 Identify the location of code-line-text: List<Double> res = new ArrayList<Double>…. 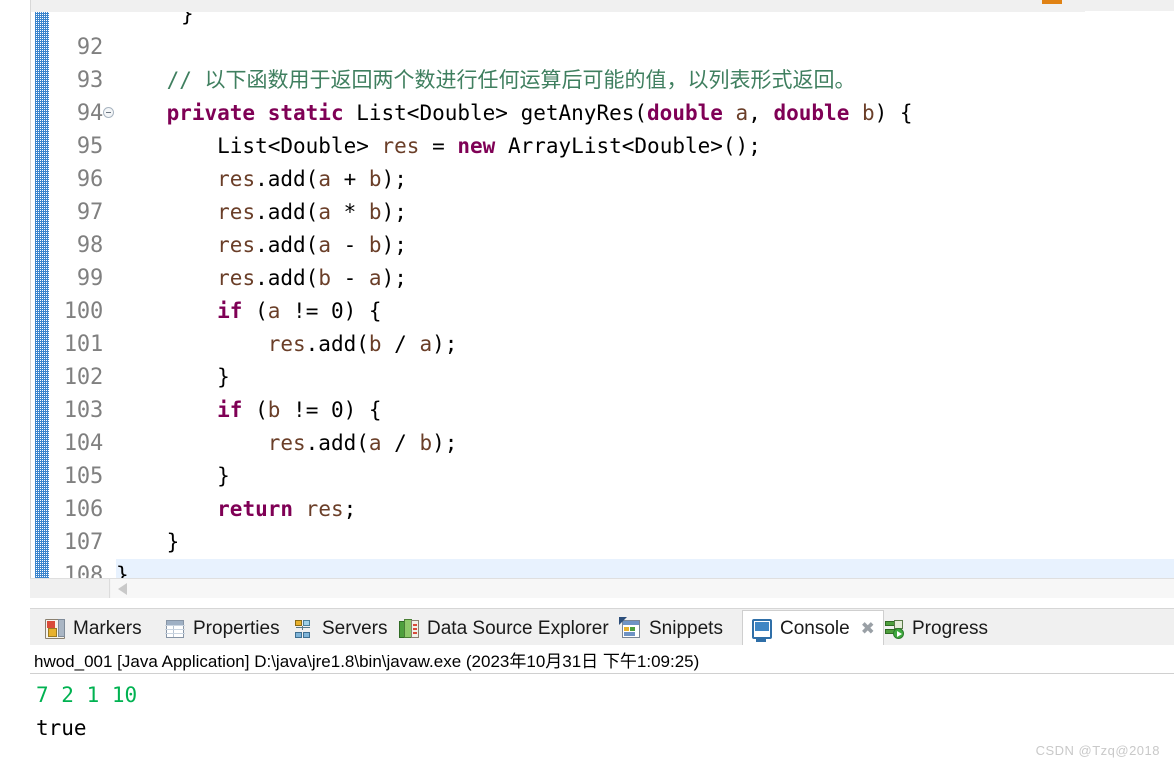
(438, 146).